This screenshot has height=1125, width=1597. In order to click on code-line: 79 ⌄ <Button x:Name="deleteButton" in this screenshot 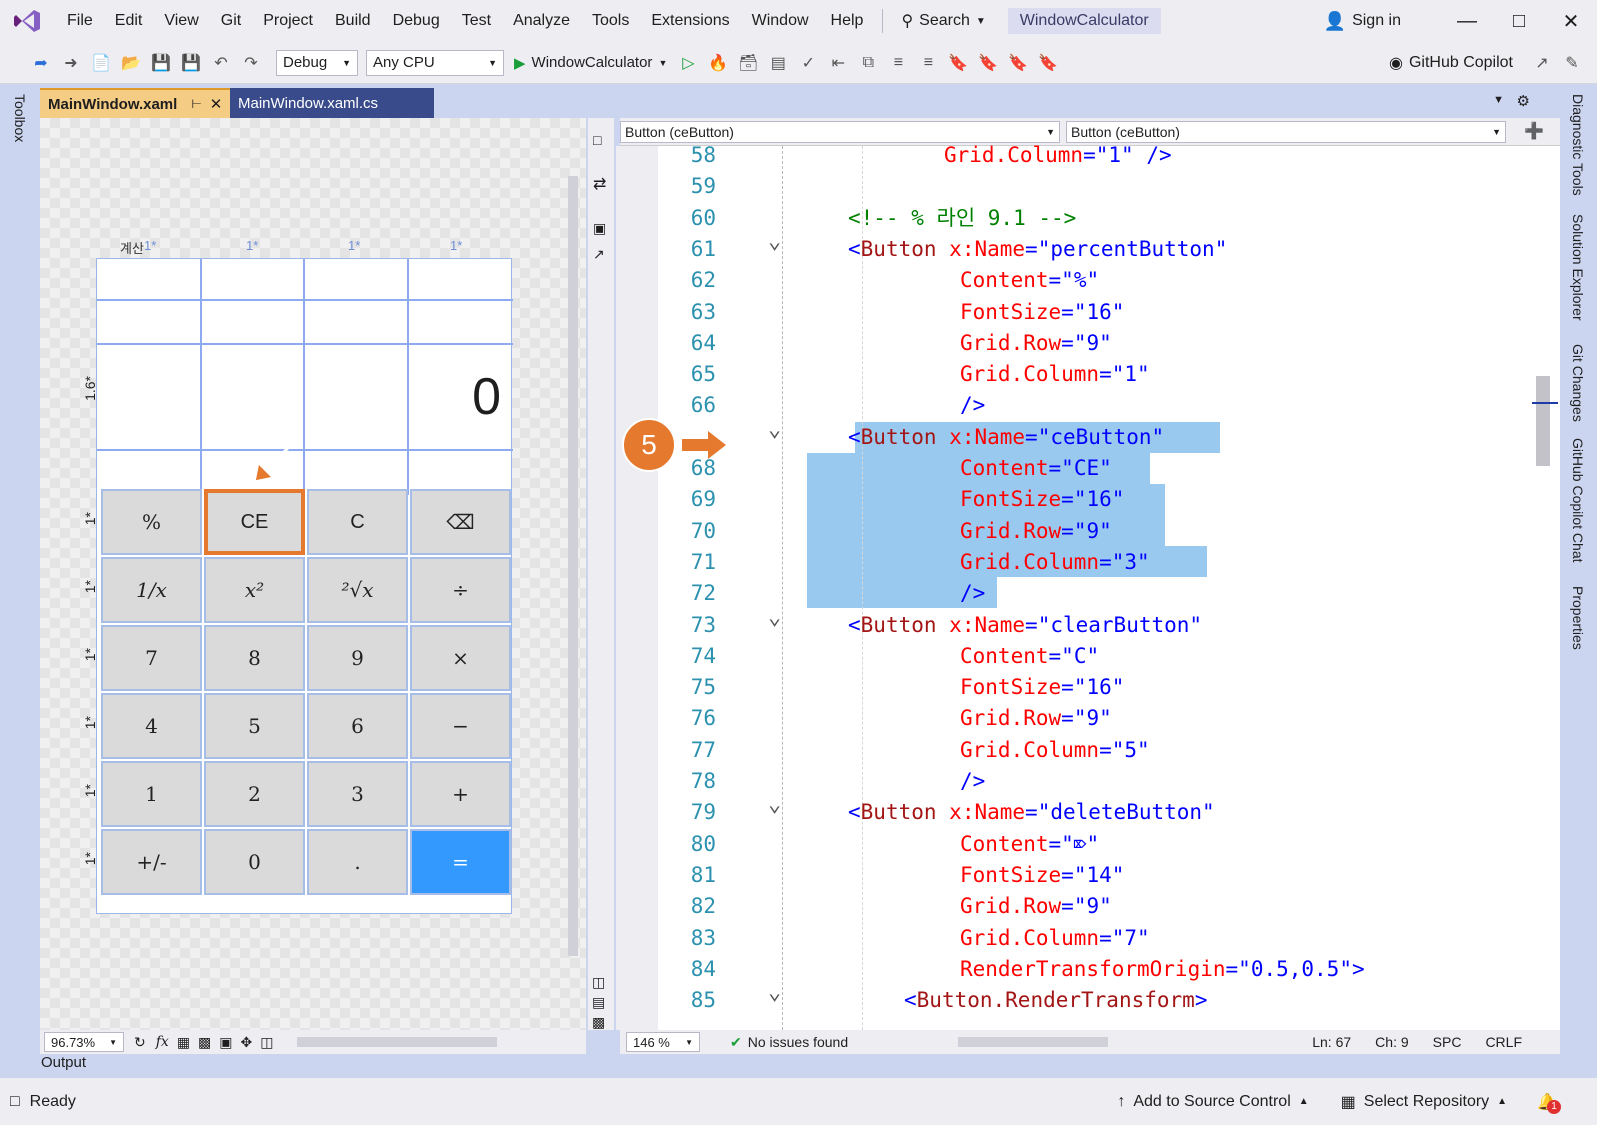, I will do `click(1110, 810)`.